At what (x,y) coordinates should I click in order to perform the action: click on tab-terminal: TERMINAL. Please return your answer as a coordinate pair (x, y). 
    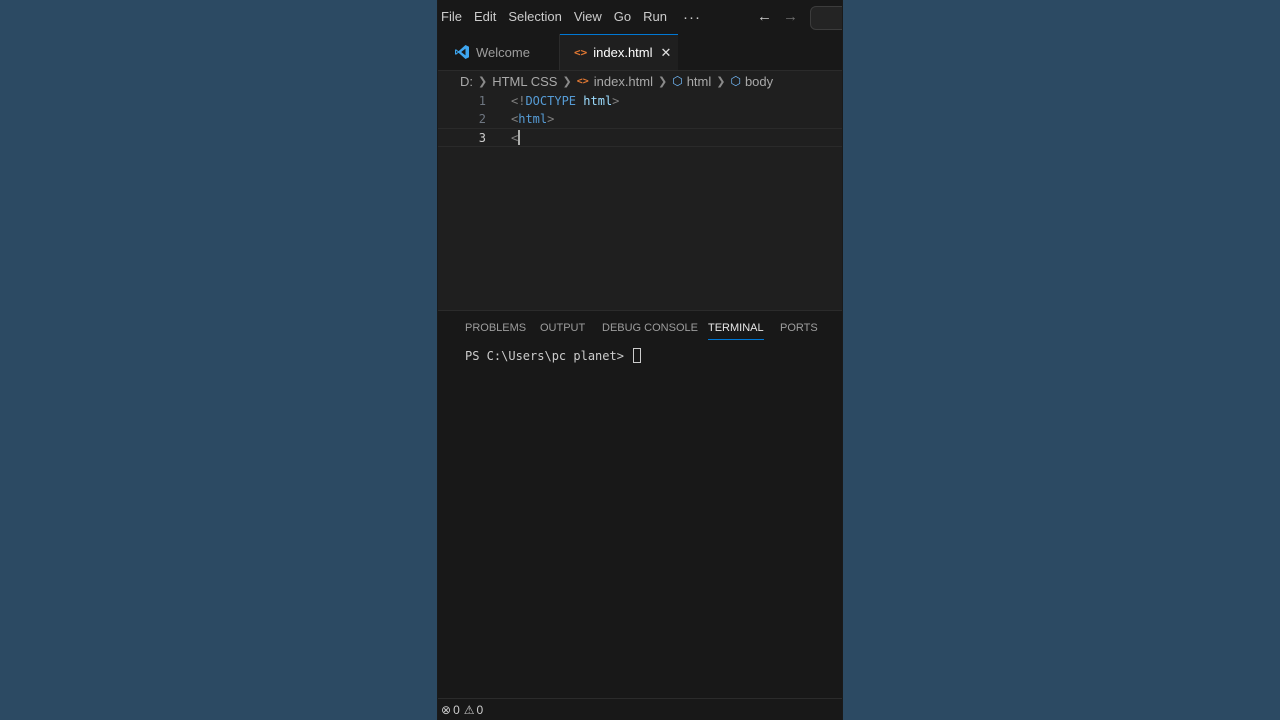
    Looking at the image, I should click on (736, 331).